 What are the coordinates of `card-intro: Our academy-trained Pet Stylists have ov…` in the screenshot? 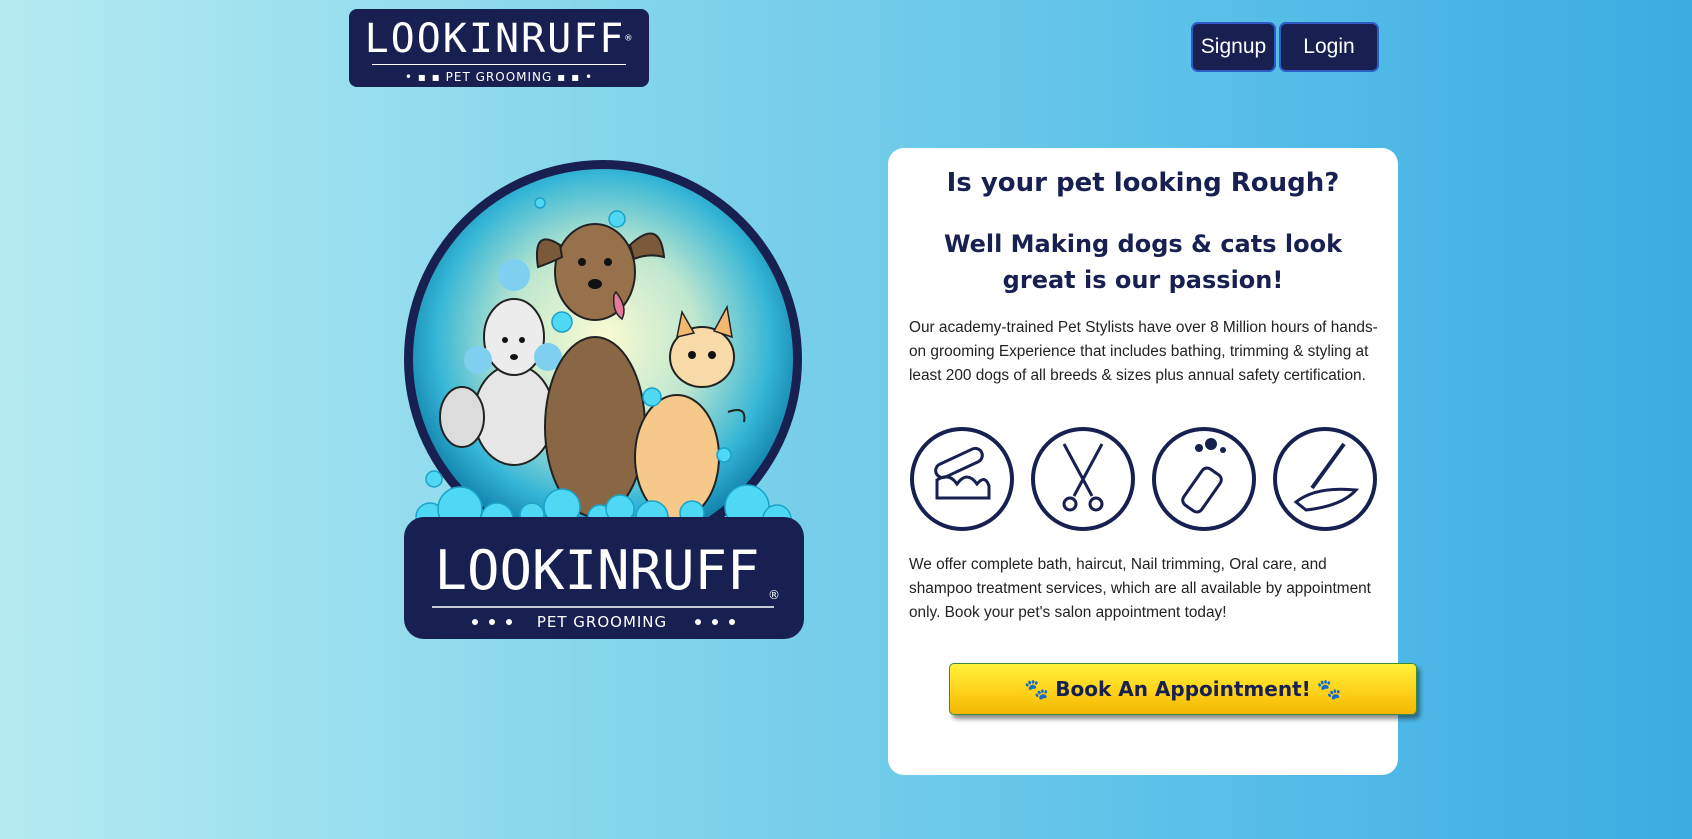 It's located at (1143, 351).